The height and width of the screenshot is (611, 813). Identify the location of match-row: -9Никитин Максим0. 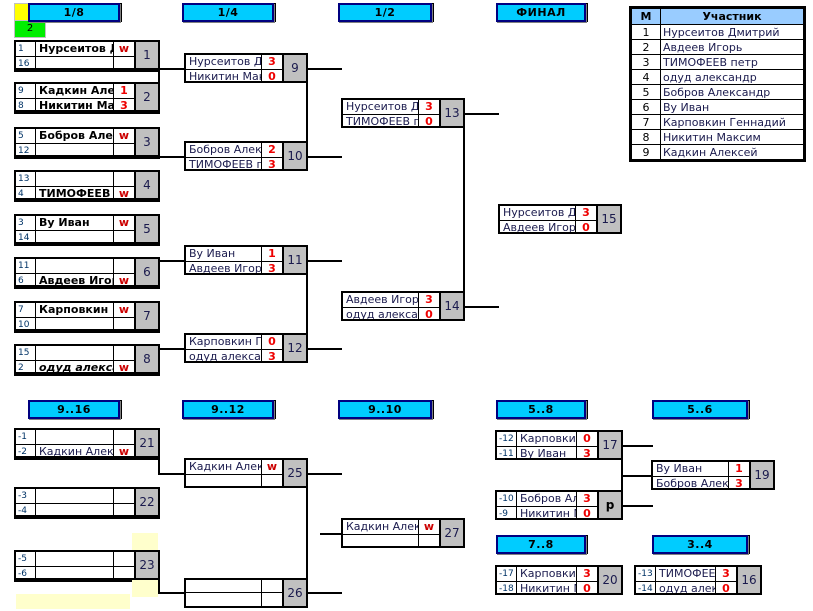
(547, 512).